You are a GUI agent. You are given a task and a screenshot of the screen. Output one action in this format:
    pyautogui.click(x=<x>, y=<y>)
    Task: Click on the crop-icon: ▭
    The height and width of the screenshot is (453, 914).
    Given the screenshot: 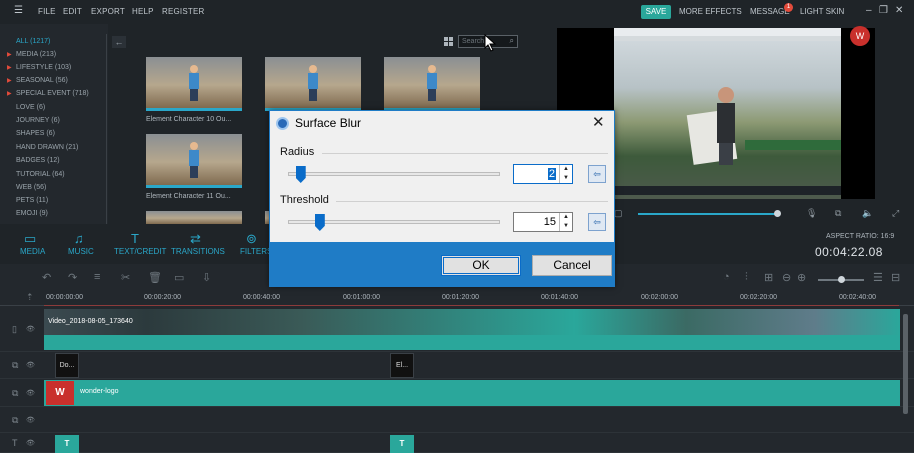 What is the action you would take?
    pyautogui.click(x=179, y=277)
    